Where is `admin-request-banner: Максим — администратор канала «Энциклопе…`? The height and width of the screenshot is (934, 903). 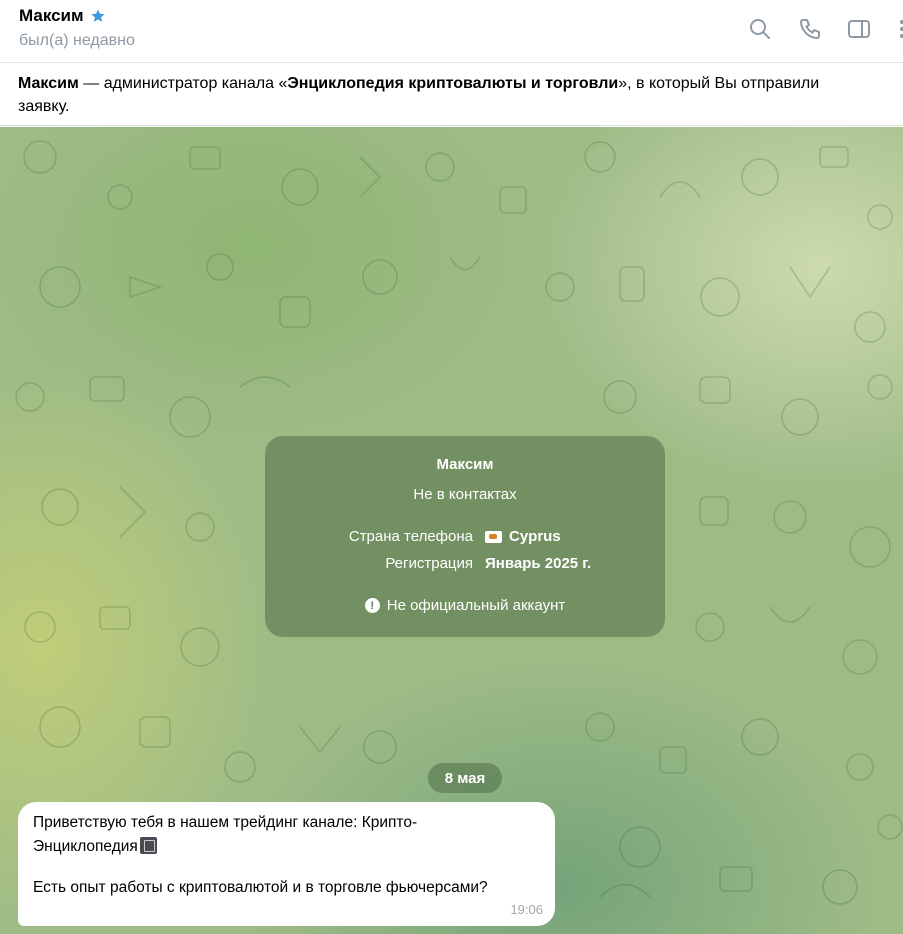 admin-request-banner: Максим — администратор канала «Энциклопе… is located at coordinates (451, 95).